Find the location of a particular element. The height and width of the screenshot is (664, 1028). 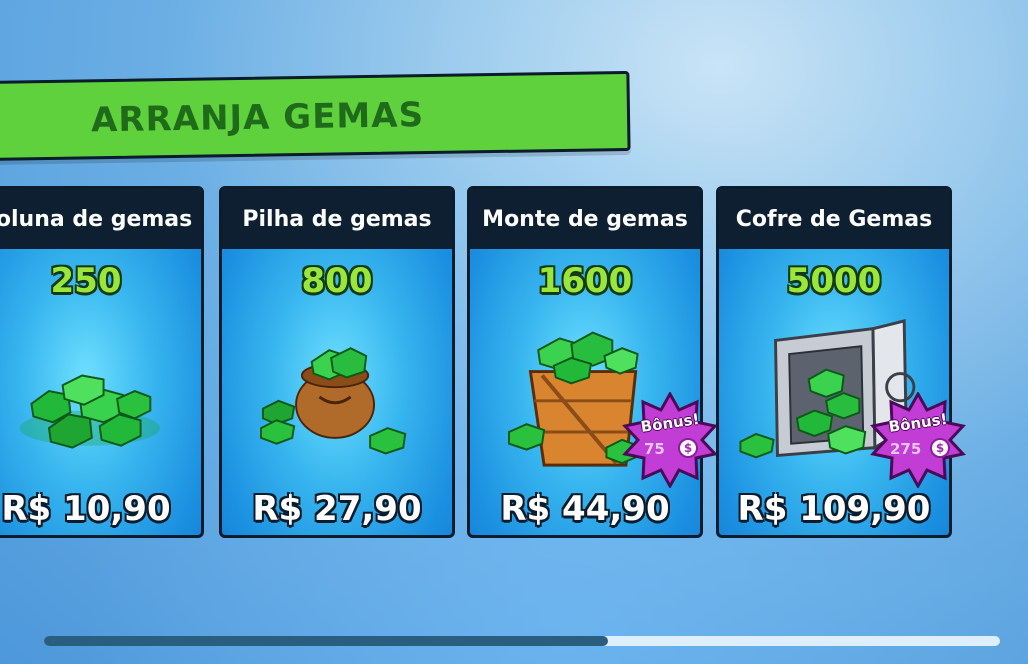

gem-pile-icon is located at coordinates (90, 411).